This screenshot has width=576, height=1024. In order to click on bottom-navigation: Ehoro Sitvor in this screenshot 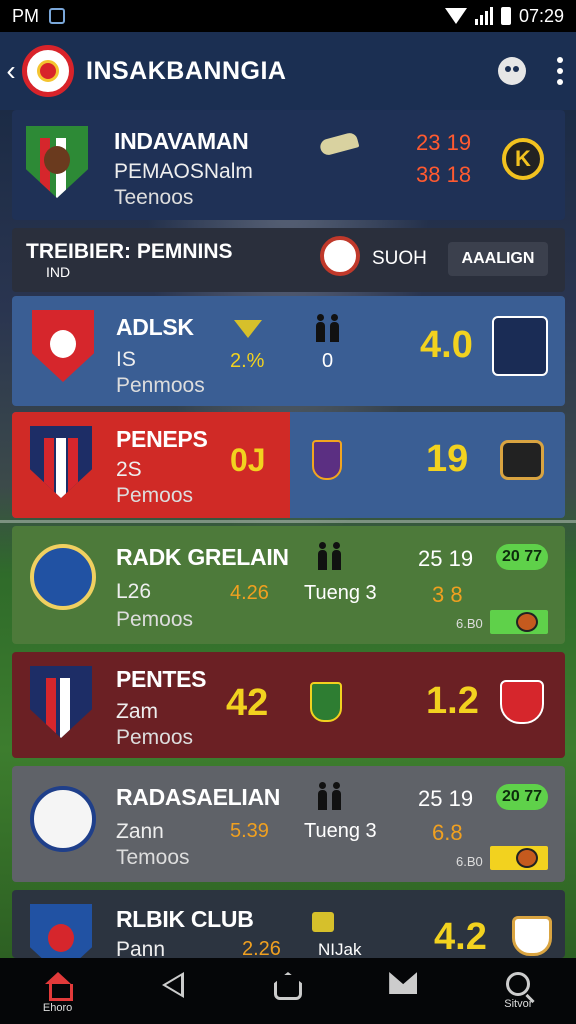, I will do `click(288, 991)`.